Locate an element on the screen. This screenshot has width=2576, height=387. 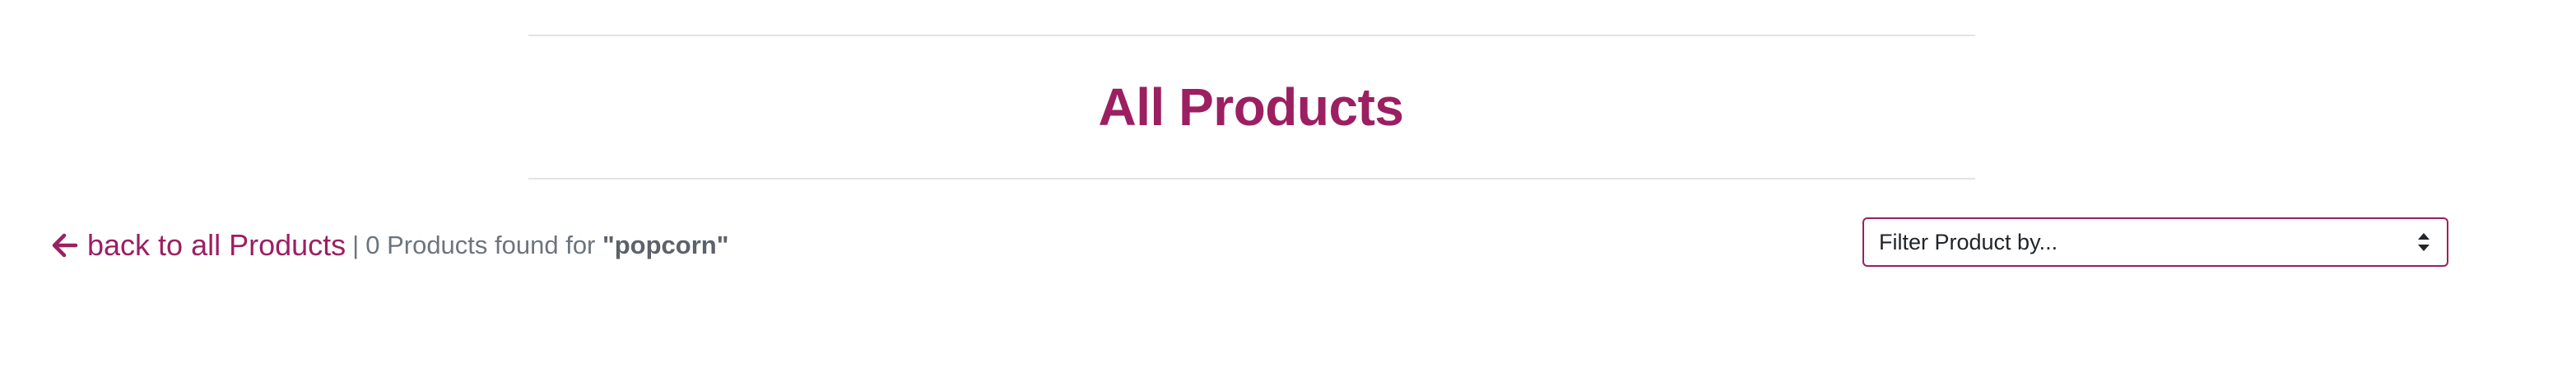
top-divider is located at coordinates (1251, 35).